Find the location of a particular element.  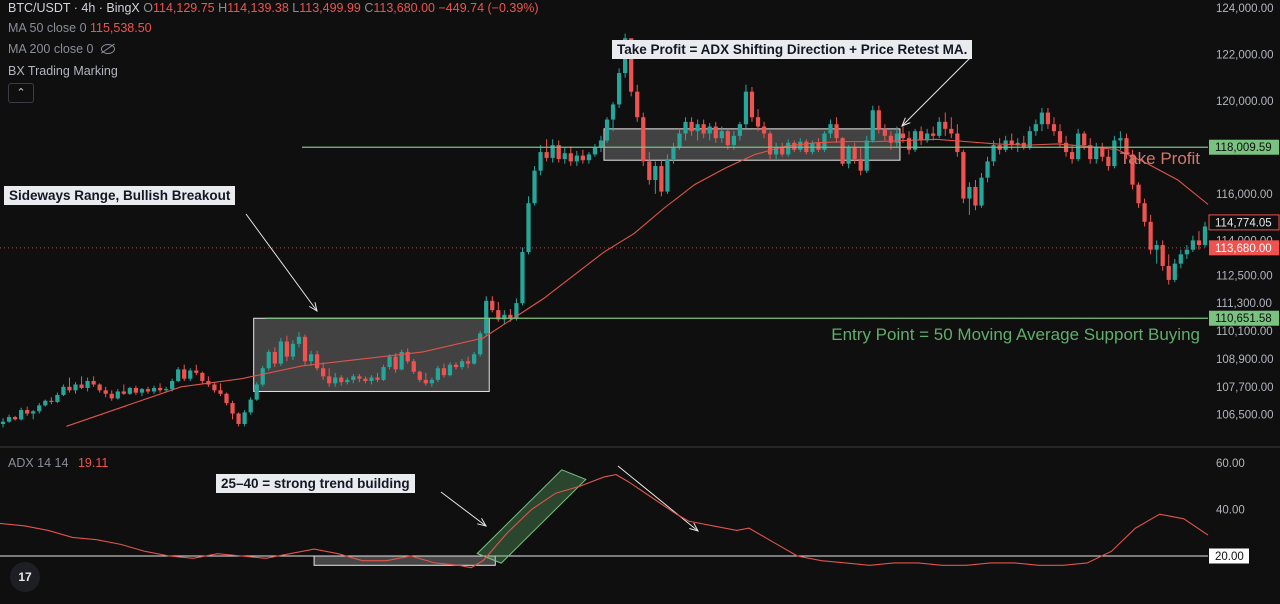

sideways-arrow is located at coordinates (281, 262).